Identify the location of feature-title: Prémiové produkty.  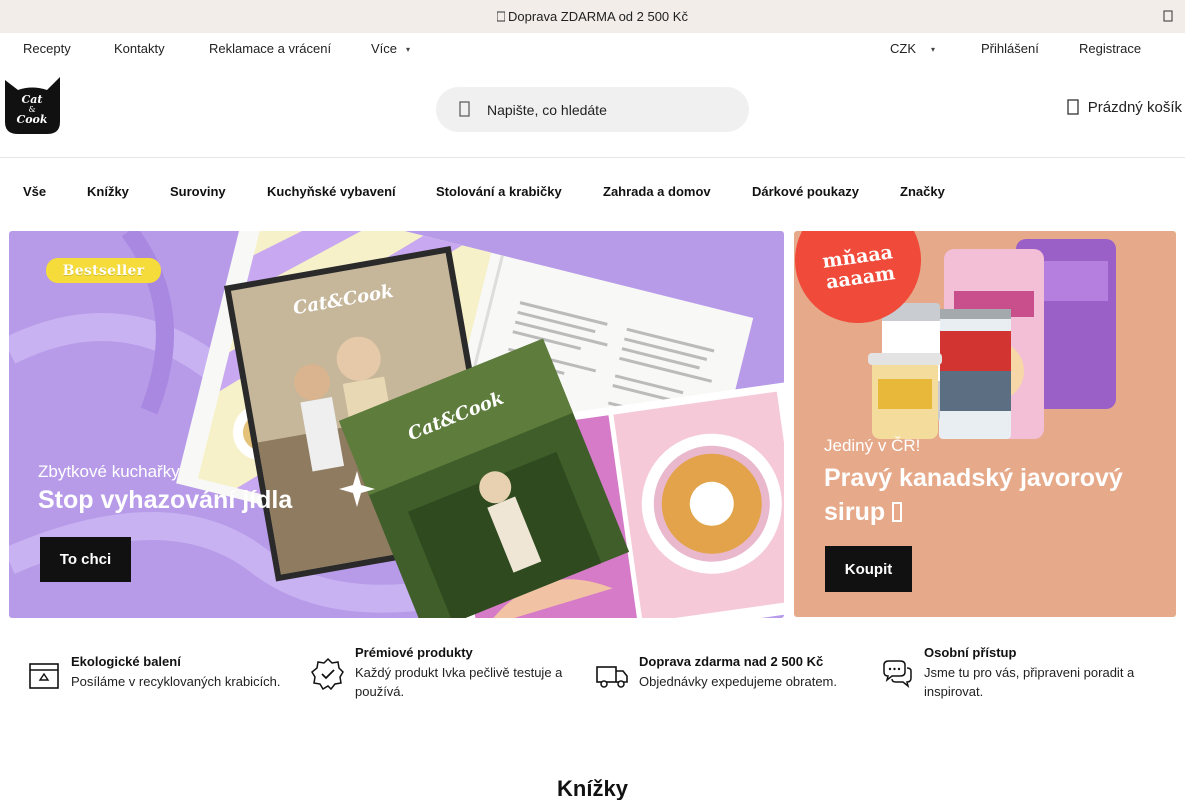
(414, 652).